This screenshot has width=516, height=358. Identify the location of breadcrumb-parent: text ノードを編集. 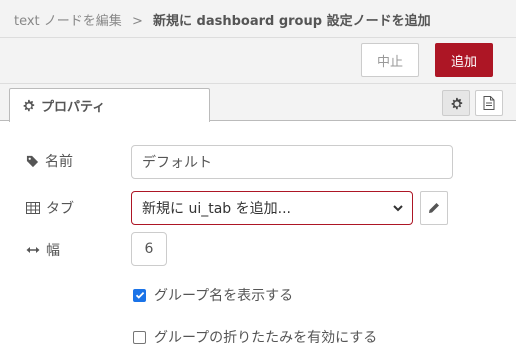
(68, 21).